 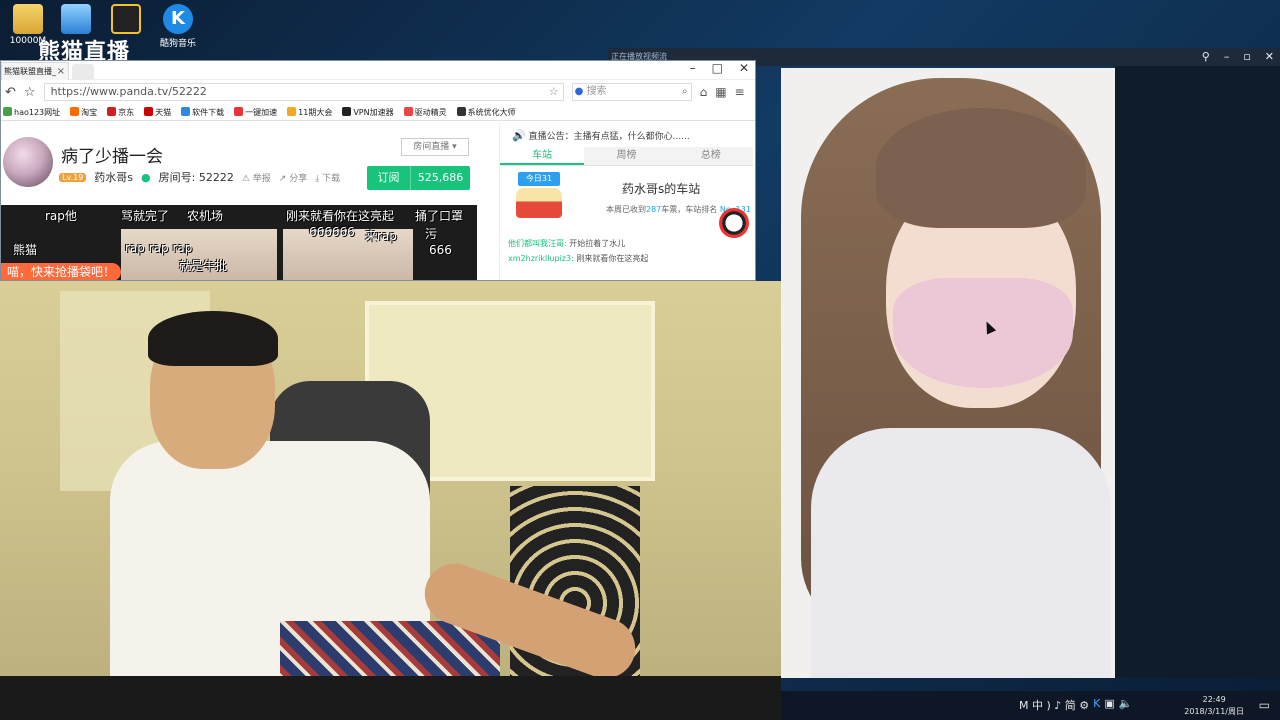 I want to click on danmu-text: 就是牛批, so click(x=203, y=266).